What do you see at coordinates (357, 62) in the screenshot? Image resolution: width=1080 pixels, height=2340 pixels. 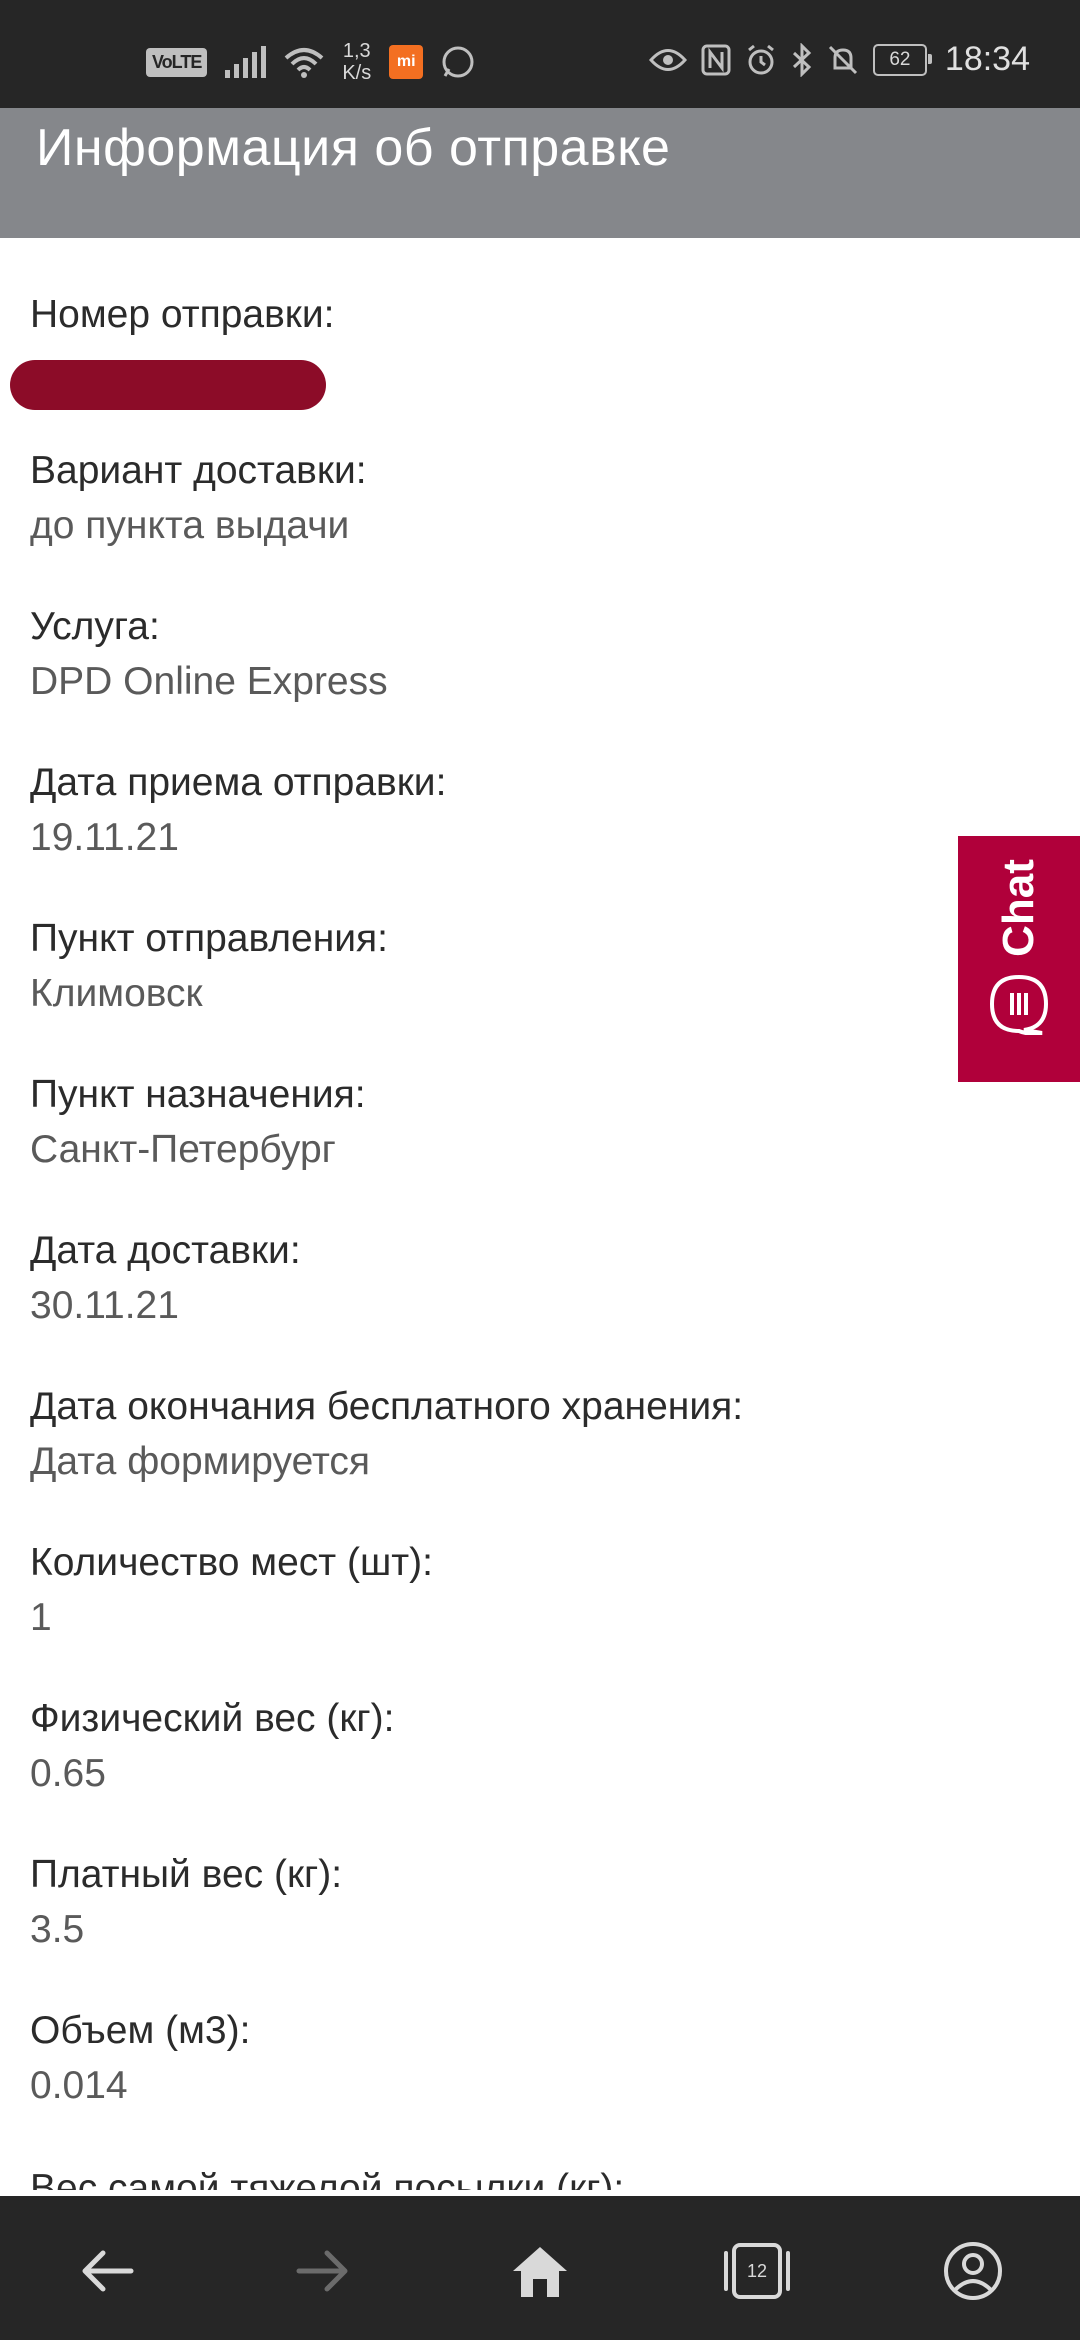 I see `network-speed: 1,3 K/s` at bounding box center [357, 62].